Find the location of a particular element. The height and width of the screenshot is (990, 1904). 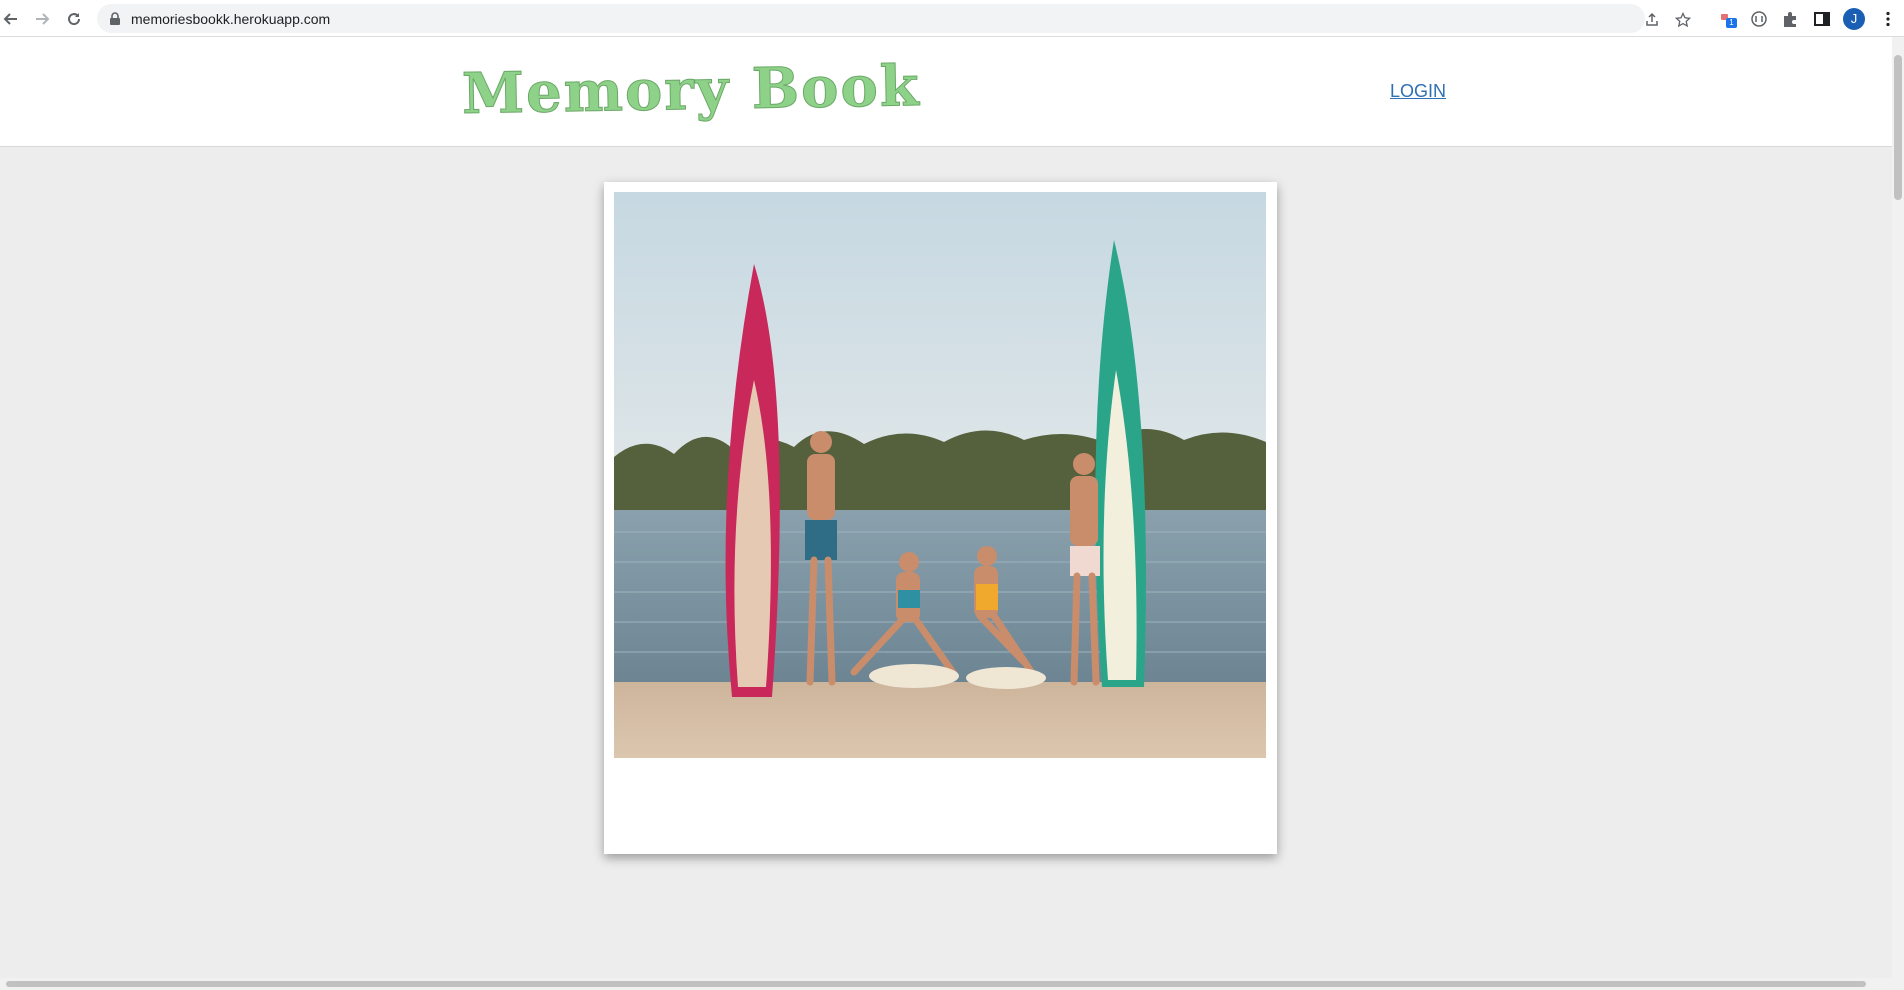

extensions-menu-button is located at coordinates (1790, 19).